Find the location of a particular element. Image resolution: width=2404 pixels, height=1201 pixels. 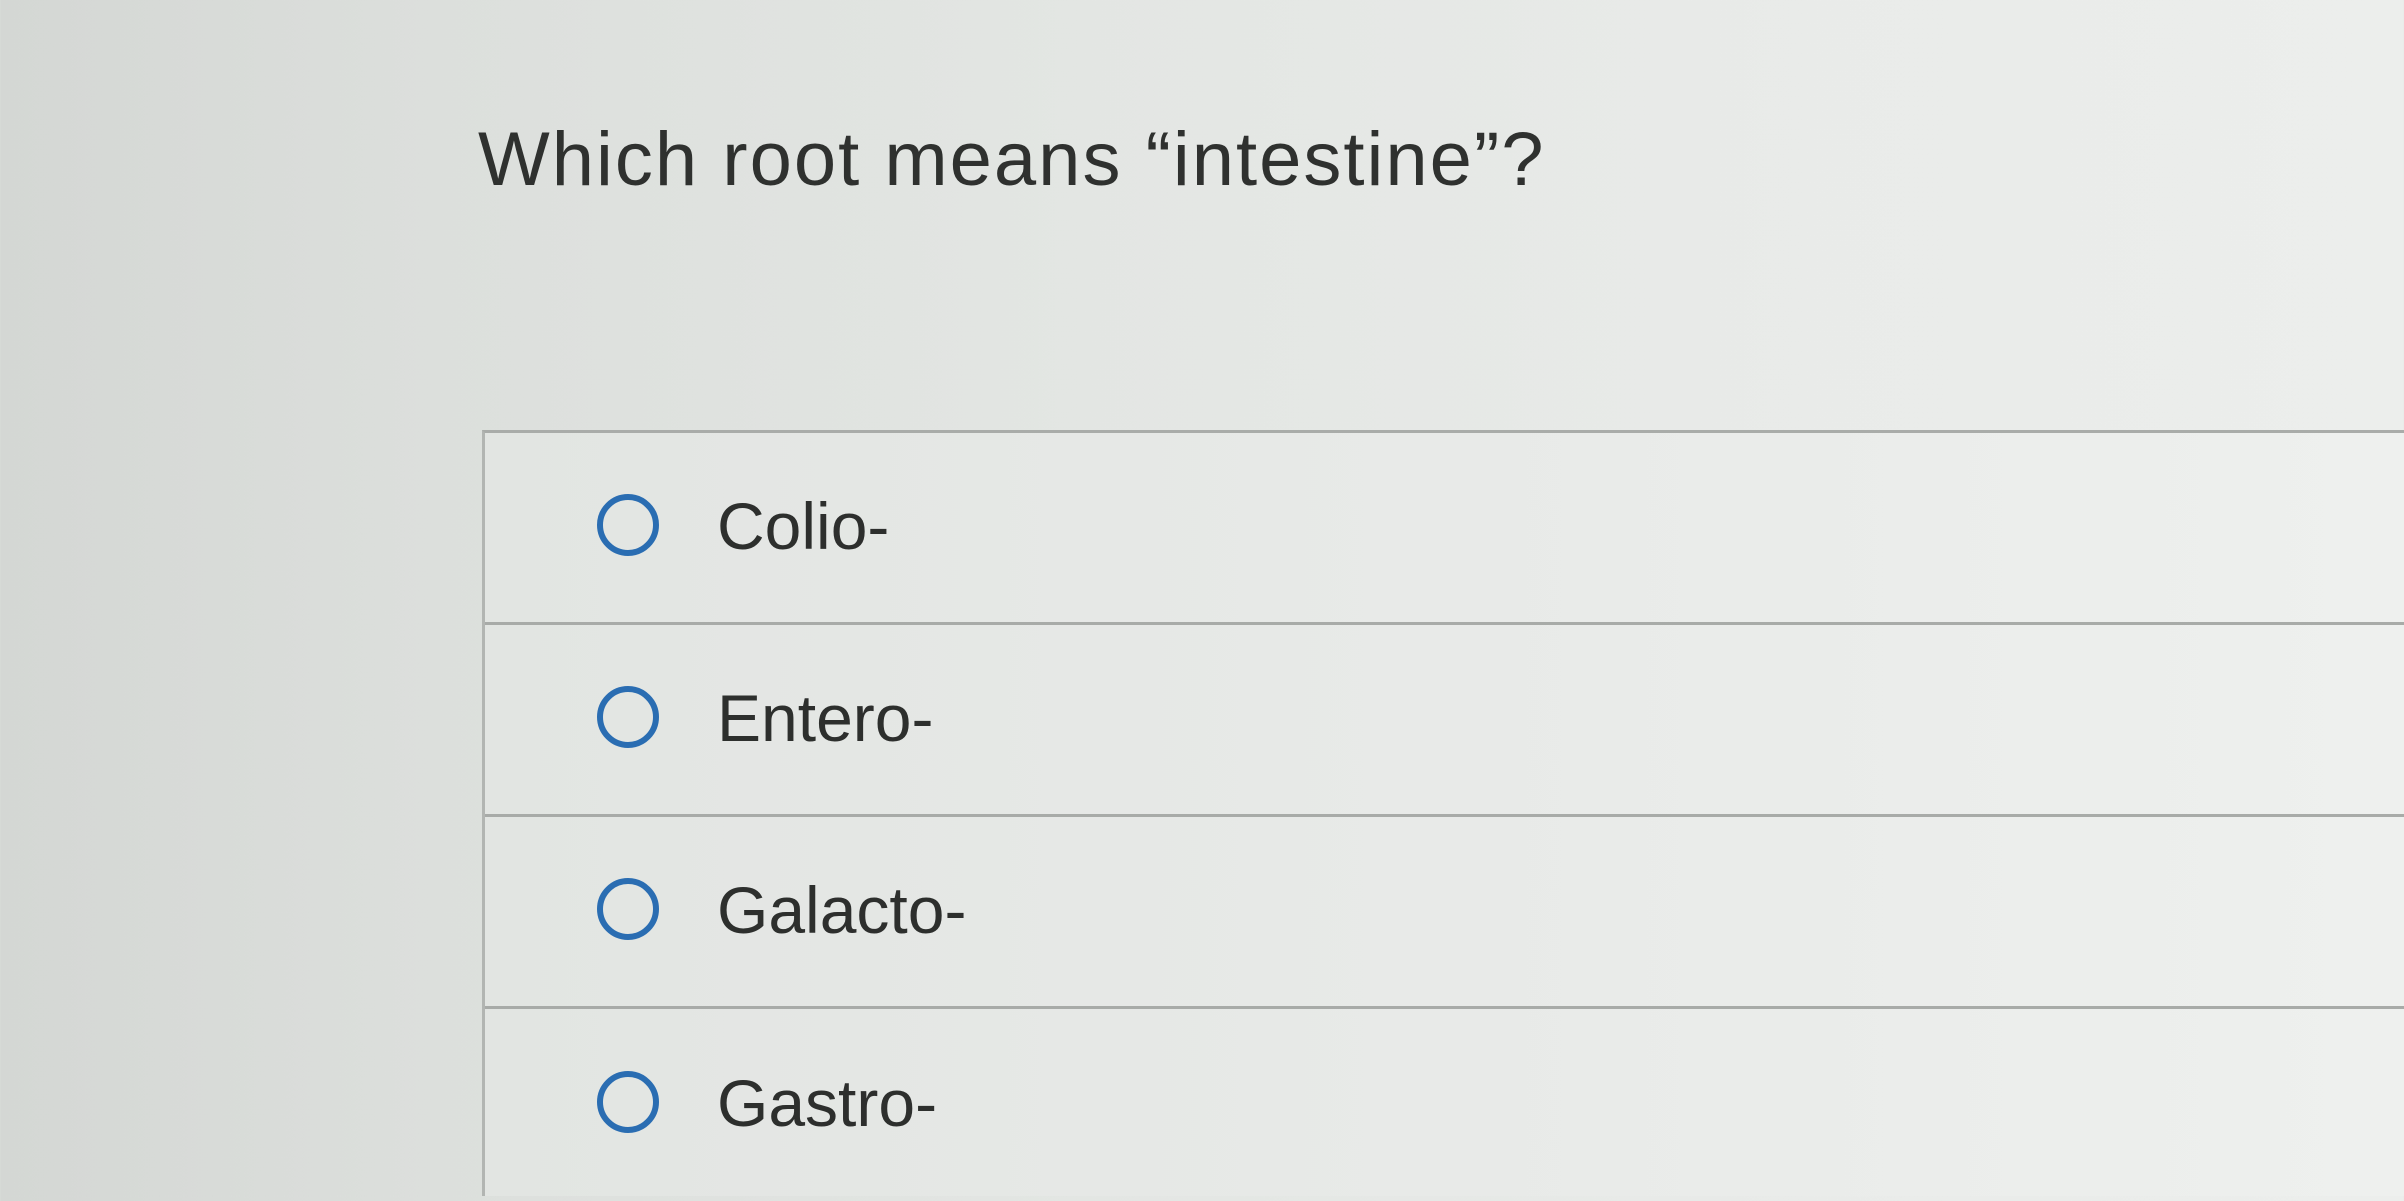

answer-option-label: Galacto- is located at coordinates (842, 909).